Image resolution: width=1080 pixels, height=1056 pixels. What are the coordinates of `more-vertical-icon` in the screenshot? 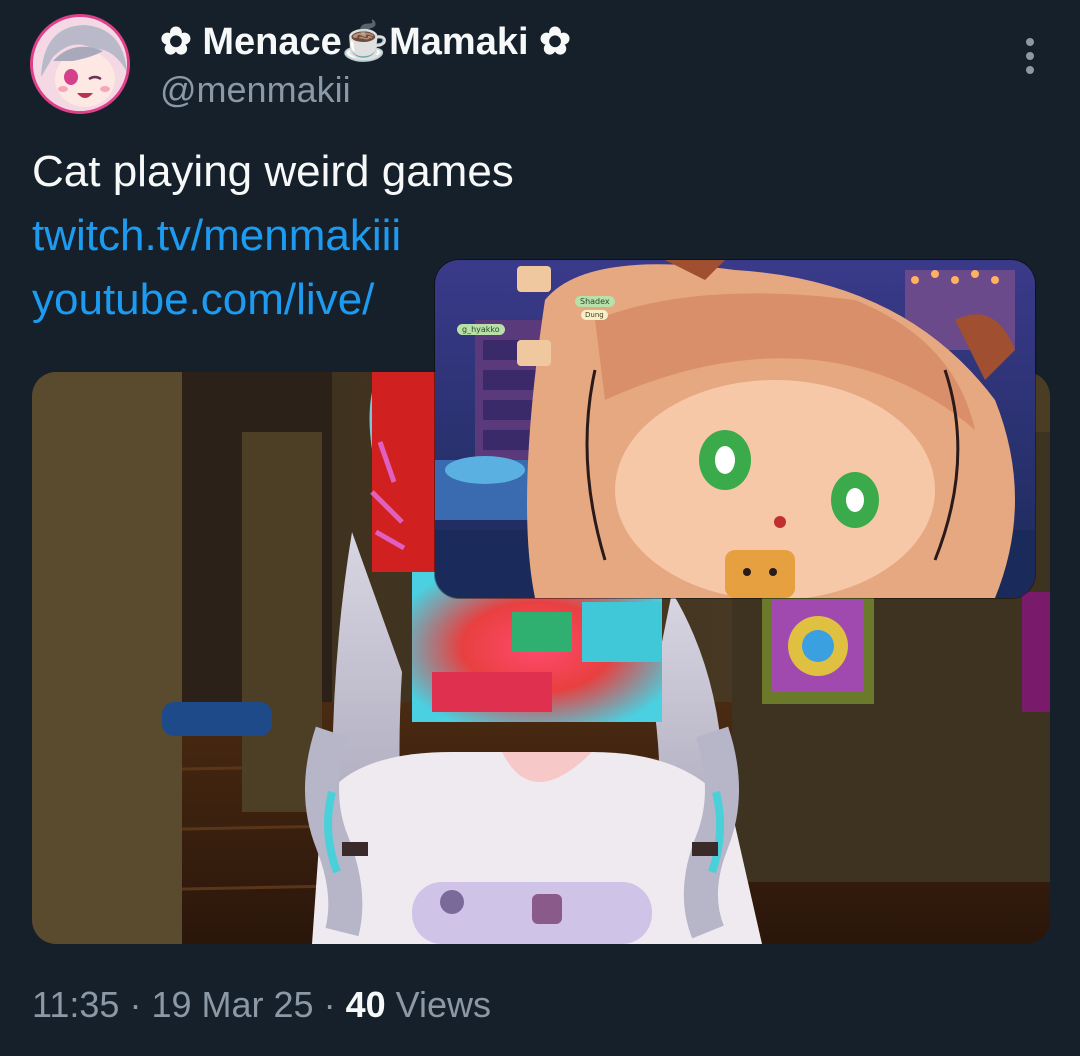 It's located at (1030, 56).